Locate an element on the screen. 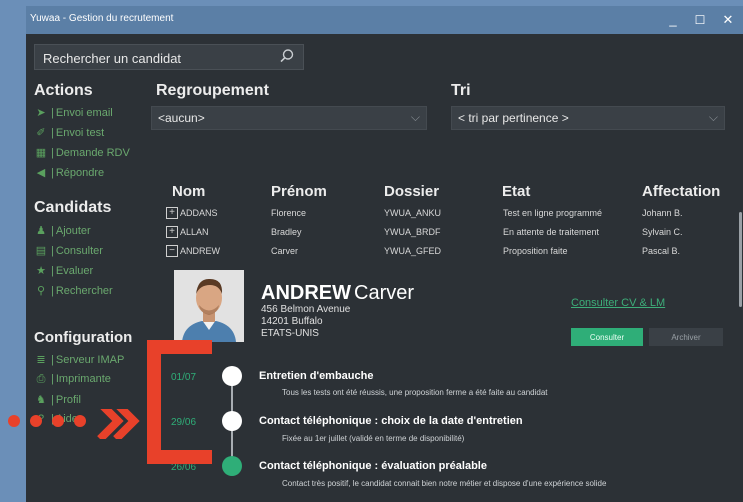 The width and height of the screenshot is (743, 502). cell-affectation: Pascal B. is located at coordinates (661, 251).